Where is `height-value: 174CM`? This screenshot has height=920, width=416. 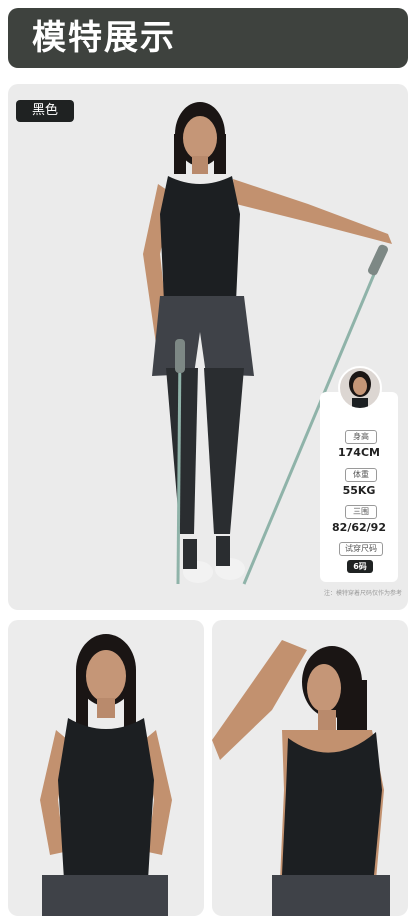 height-value: 174CM is located at coordinates (359, 452).